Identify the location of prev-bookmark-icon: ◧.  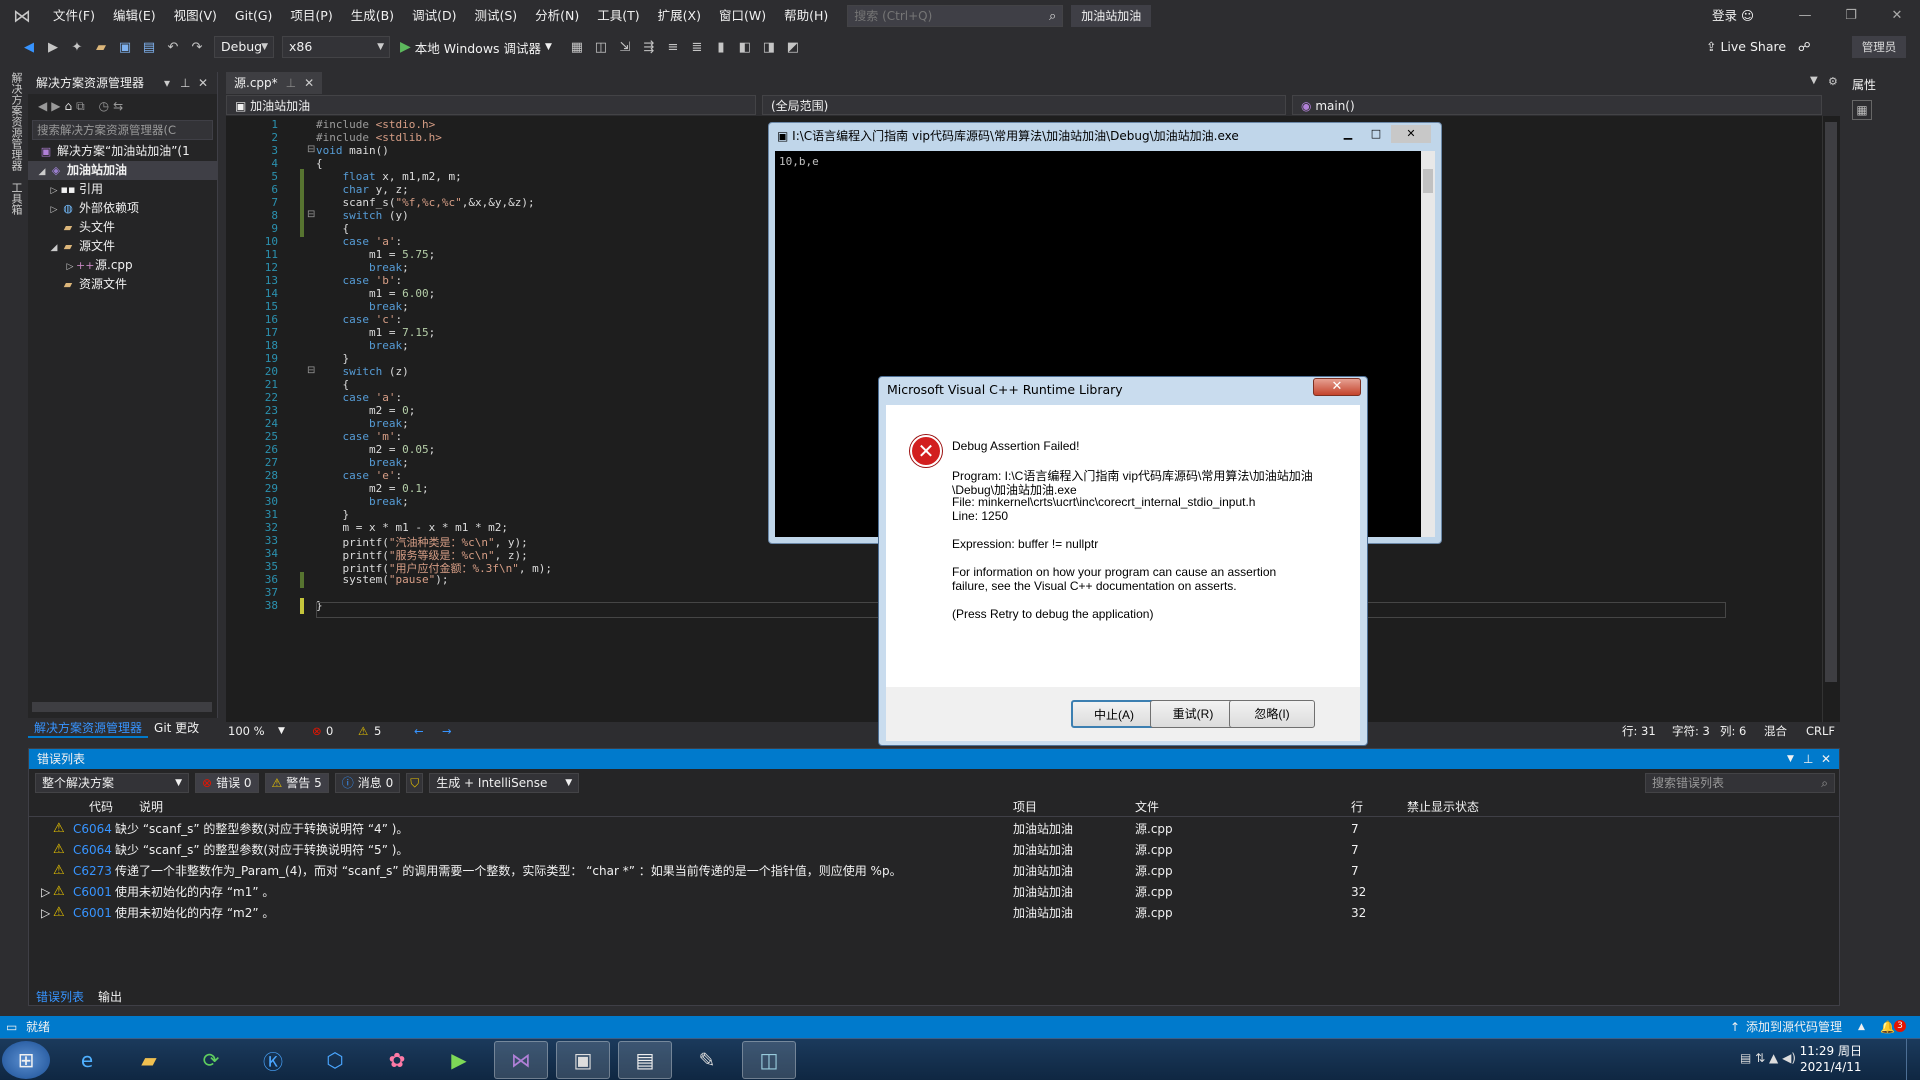
(745, 47).